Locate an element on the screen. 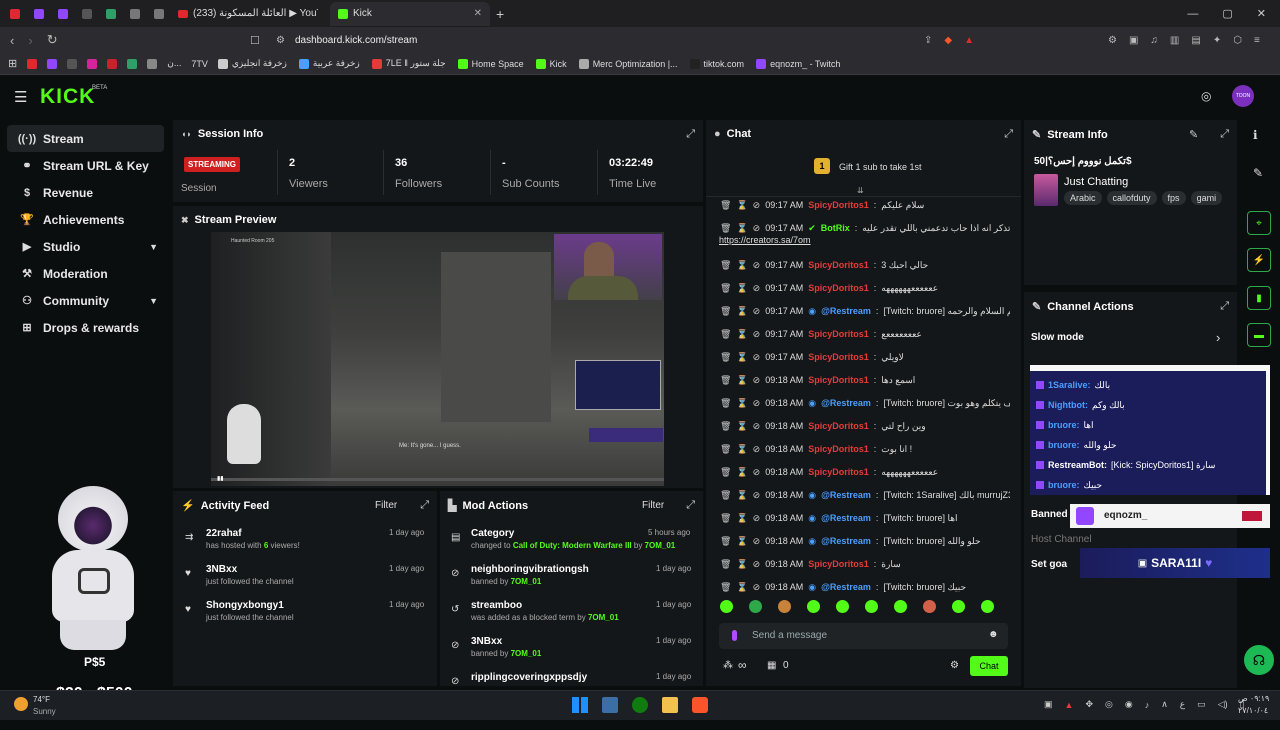 Image resolution: width=1280 pixels, height=730 pixels. kick-logo: KICK is located at coordinates (67, 97).